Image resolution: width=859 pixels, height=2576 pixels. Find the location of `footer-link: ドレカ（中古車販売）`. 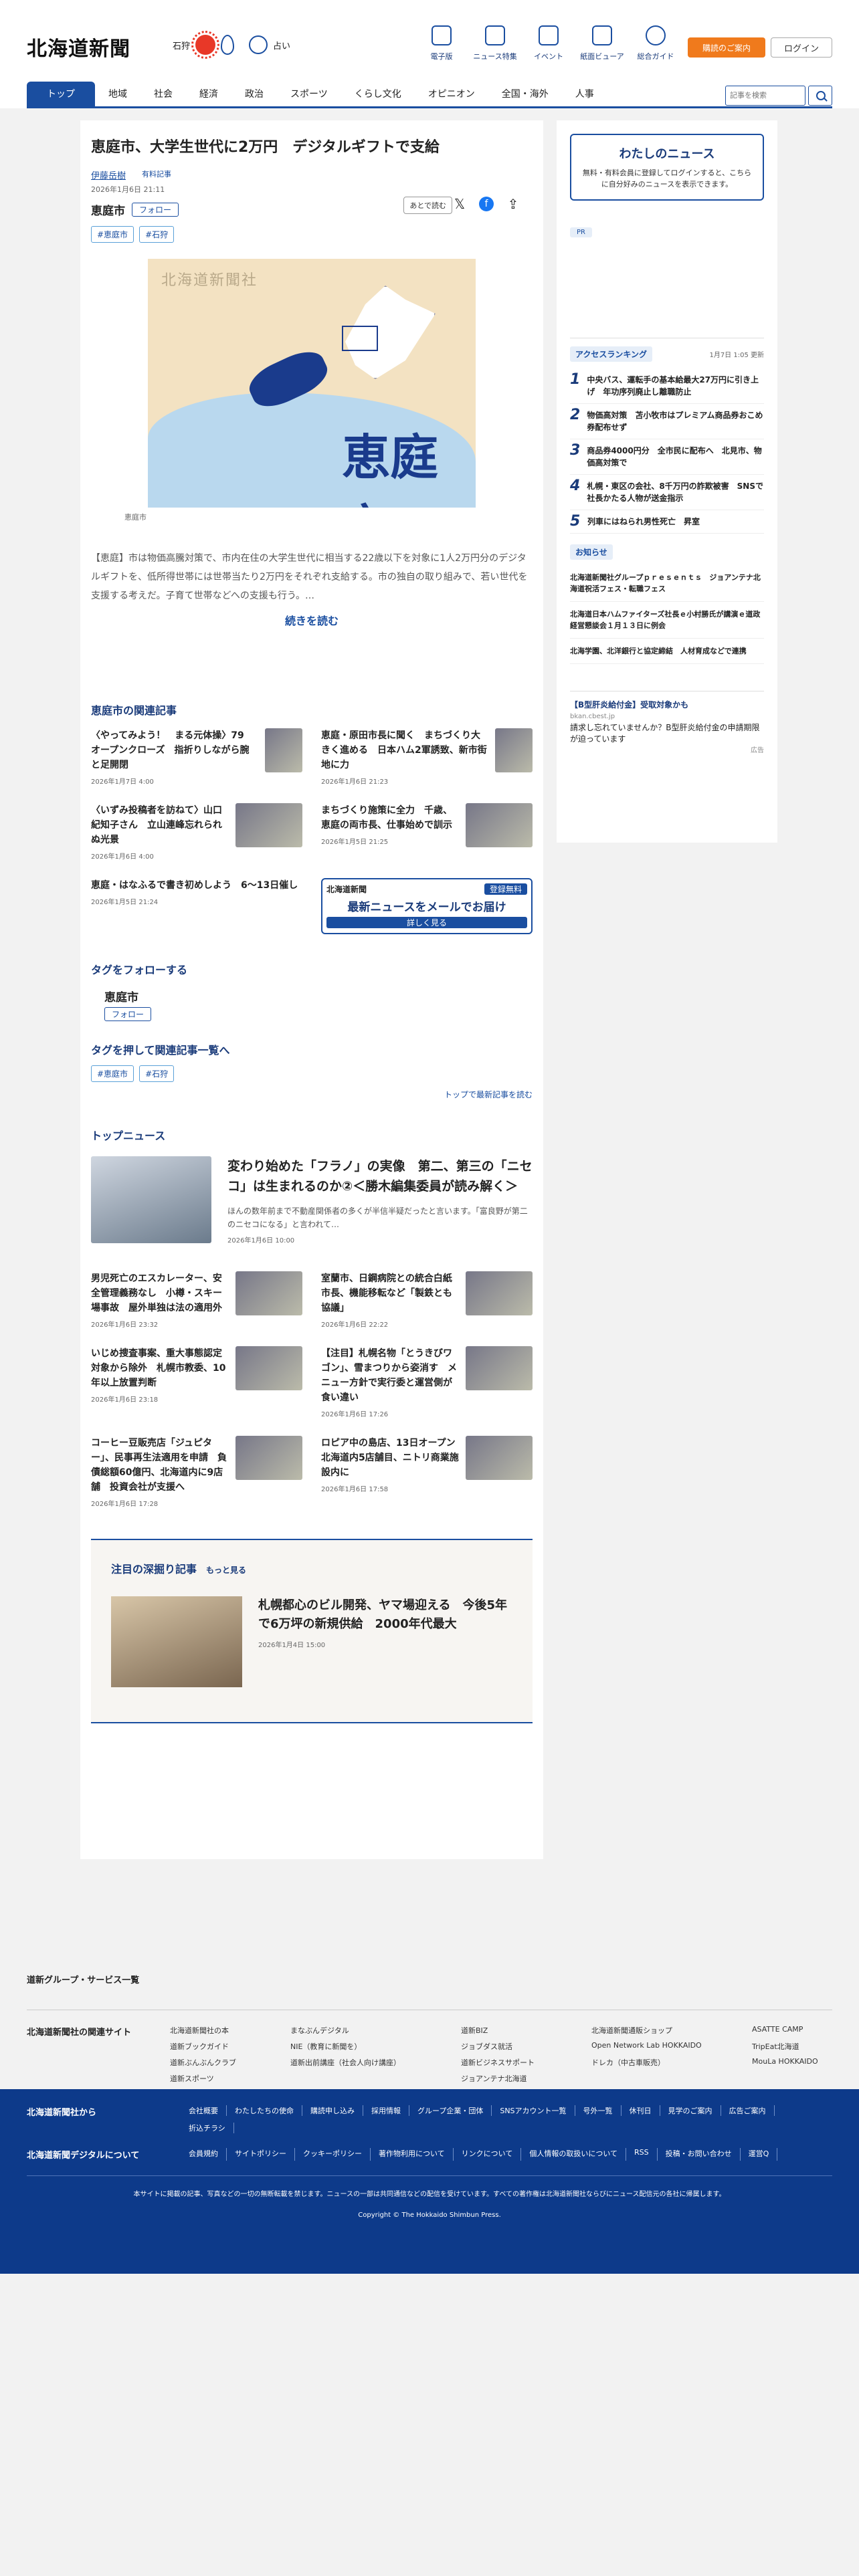

footer-link: ドレカ（中古車販売） is located at coordinates (671, 2062).